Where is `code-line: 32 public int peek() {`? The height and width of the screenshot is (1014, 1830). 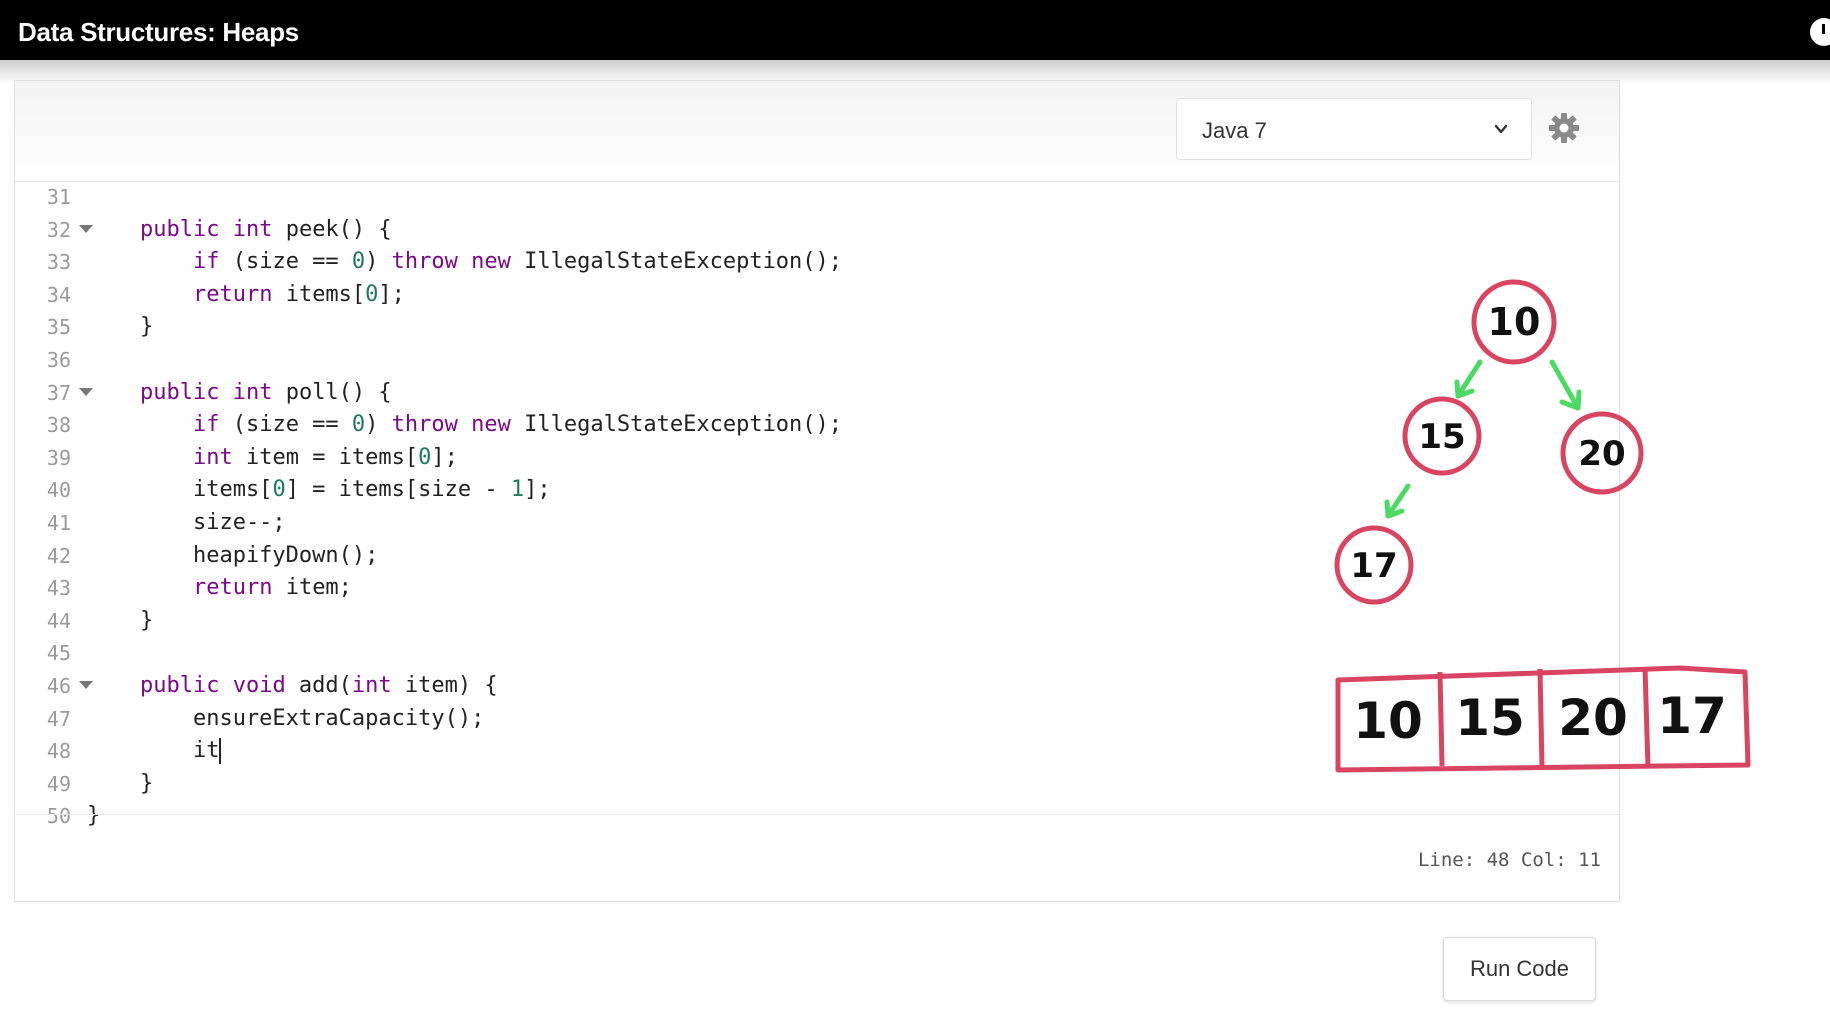 code-line: 32 public int peek() { is located at coordinates (817, 230).